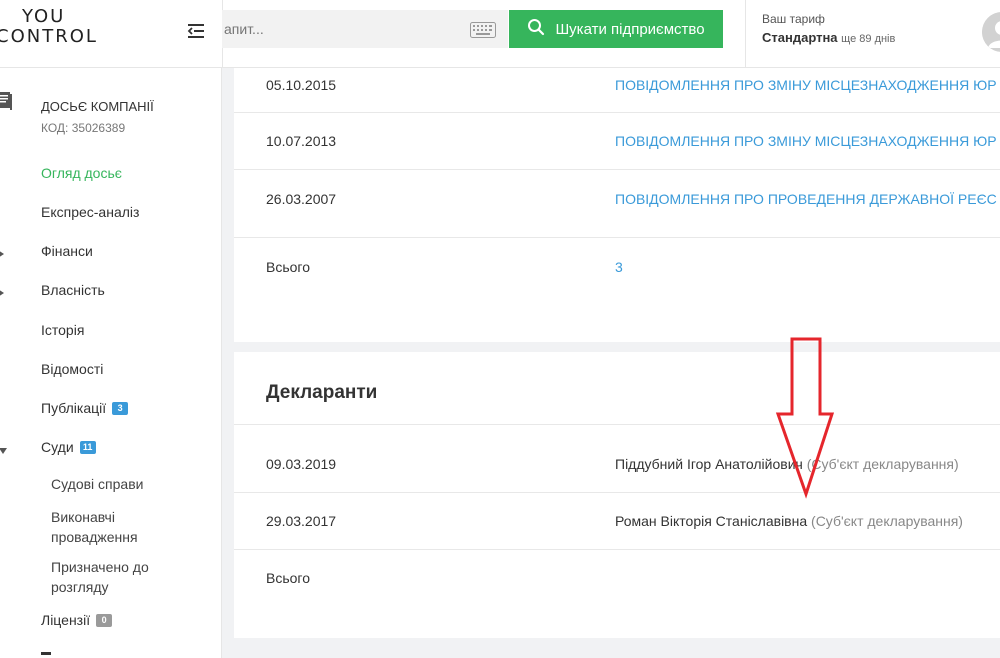 This screenshot has width=1000, height=658. I want to click on publication-date: 10.07.2013, so click(301, 141).